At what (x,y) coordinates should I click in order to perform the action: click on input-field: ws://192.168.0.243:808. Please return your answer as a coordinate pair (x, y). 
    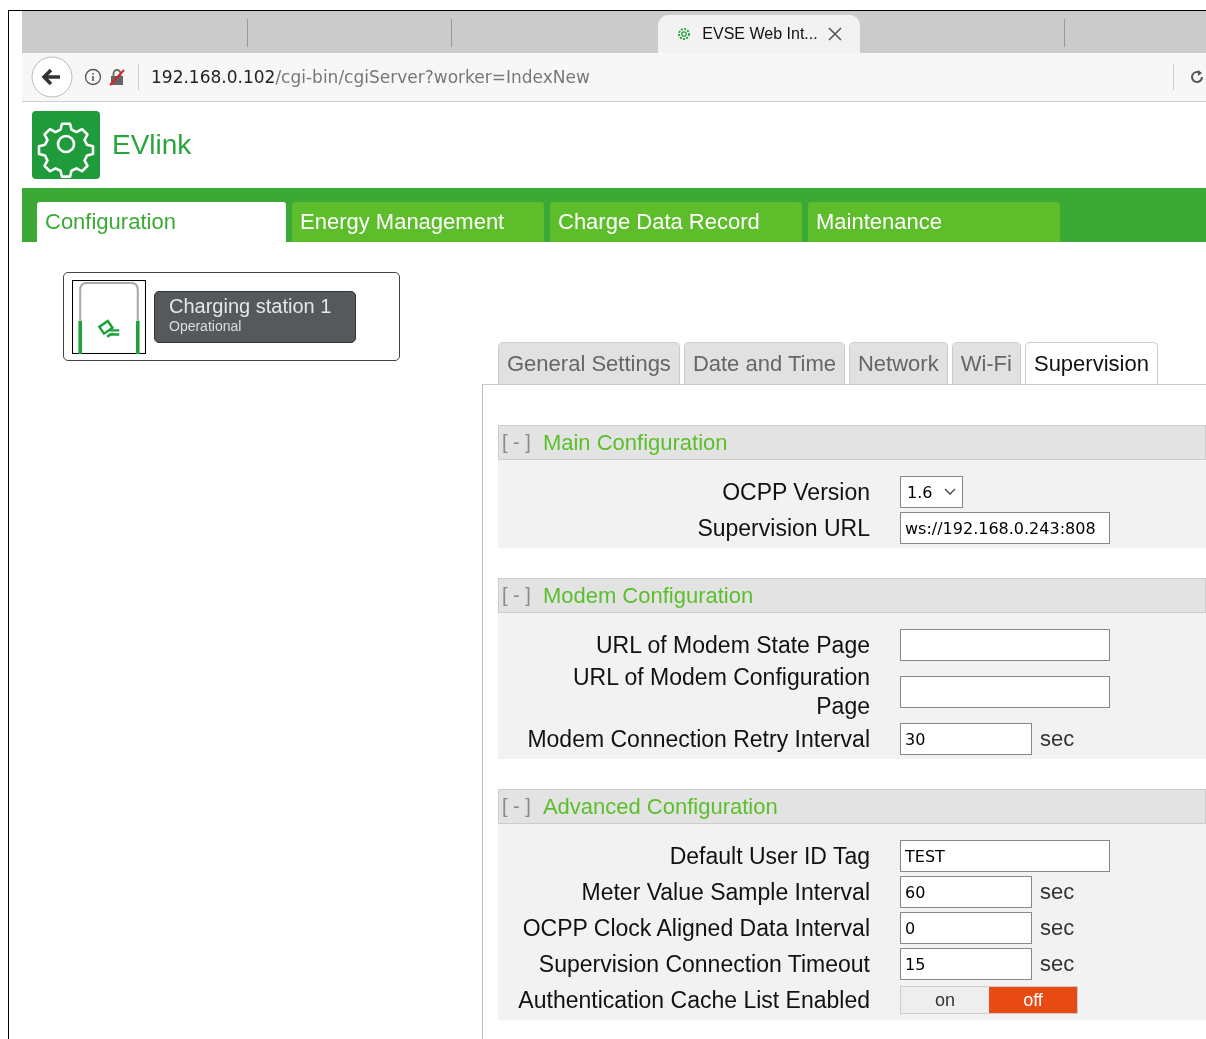
    Looking at the image, I should click on (1005, 528).